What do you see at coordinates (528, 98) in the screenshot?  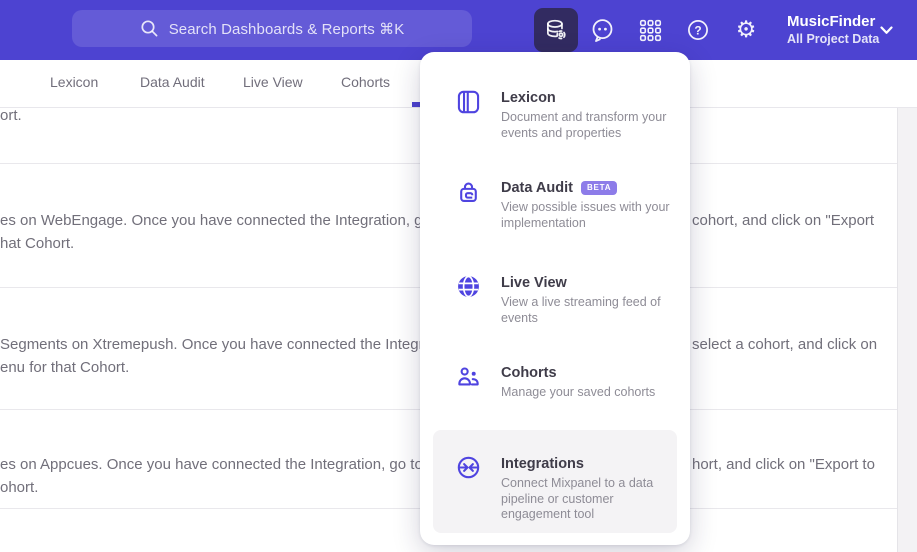 I see `menu-item-title: Lexicon` at bounding box center [528, 98].